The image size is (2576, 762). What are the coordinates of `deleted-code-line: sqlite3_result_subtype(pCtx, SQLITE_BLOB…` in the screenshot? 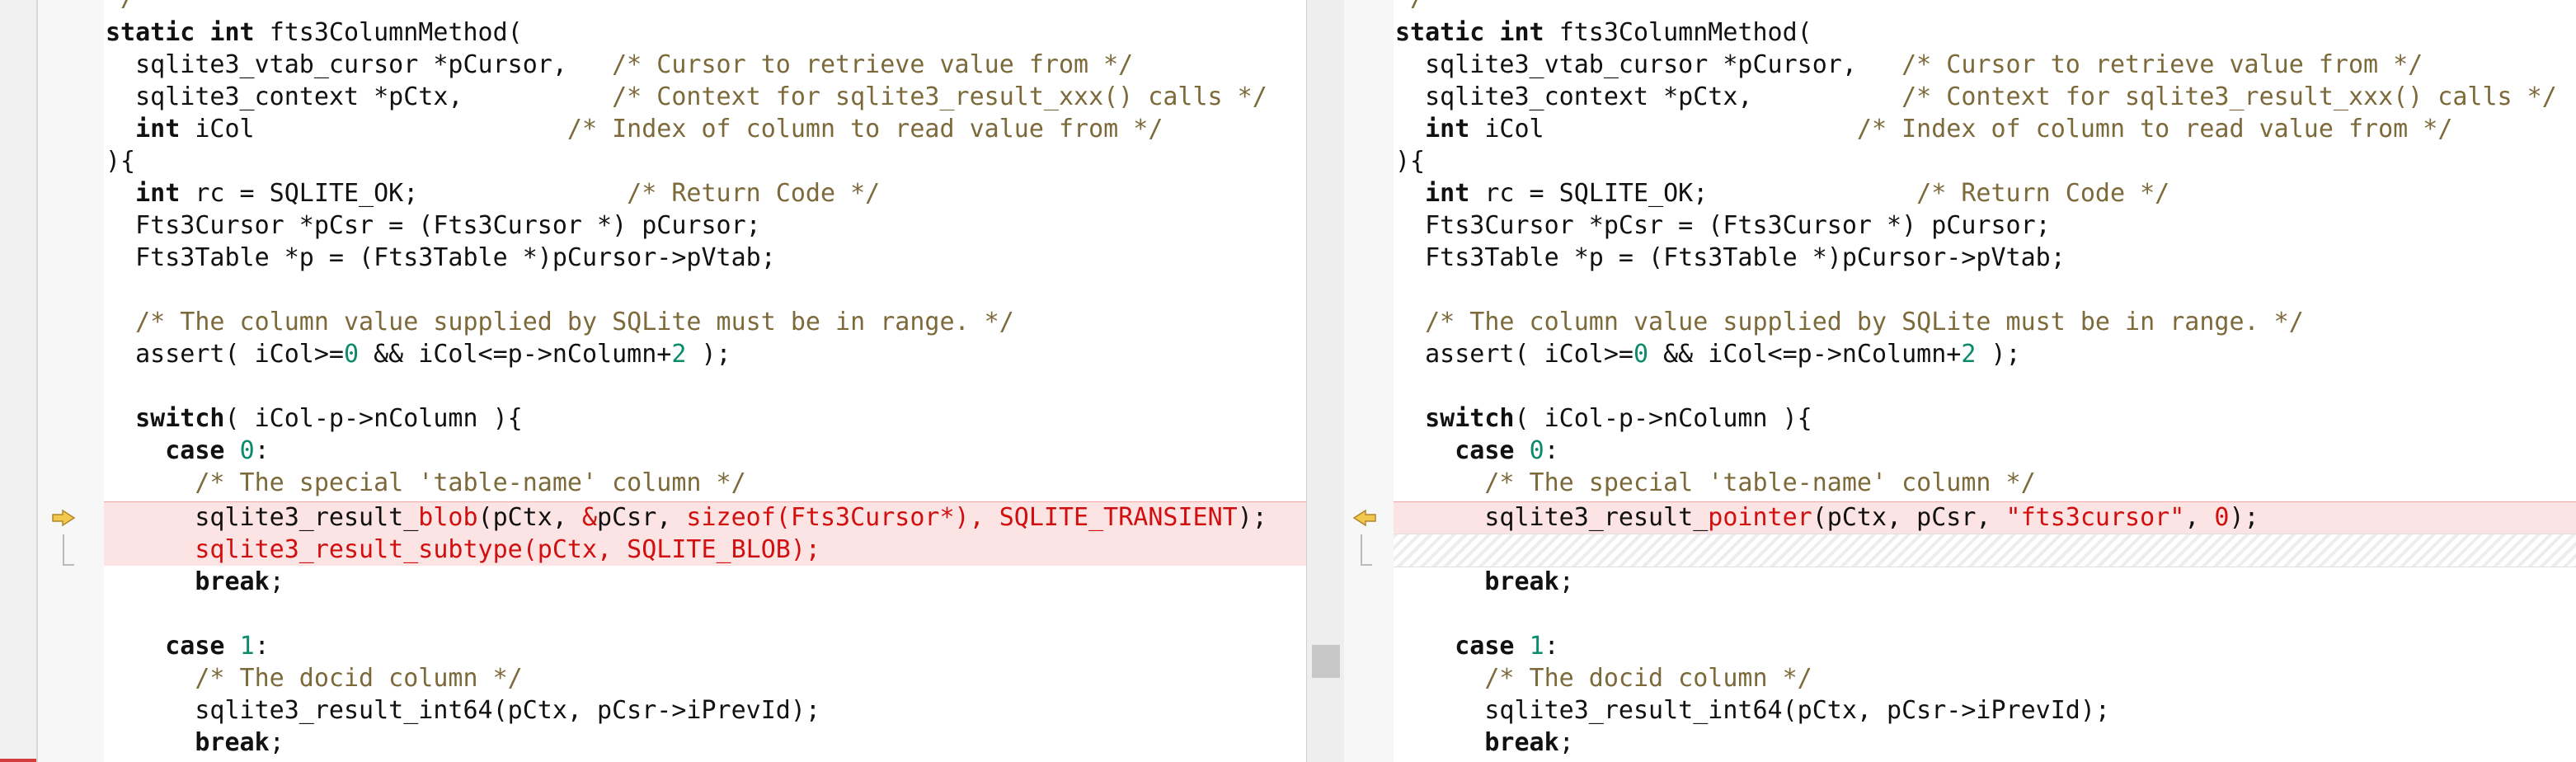 It's located at (463, 549).